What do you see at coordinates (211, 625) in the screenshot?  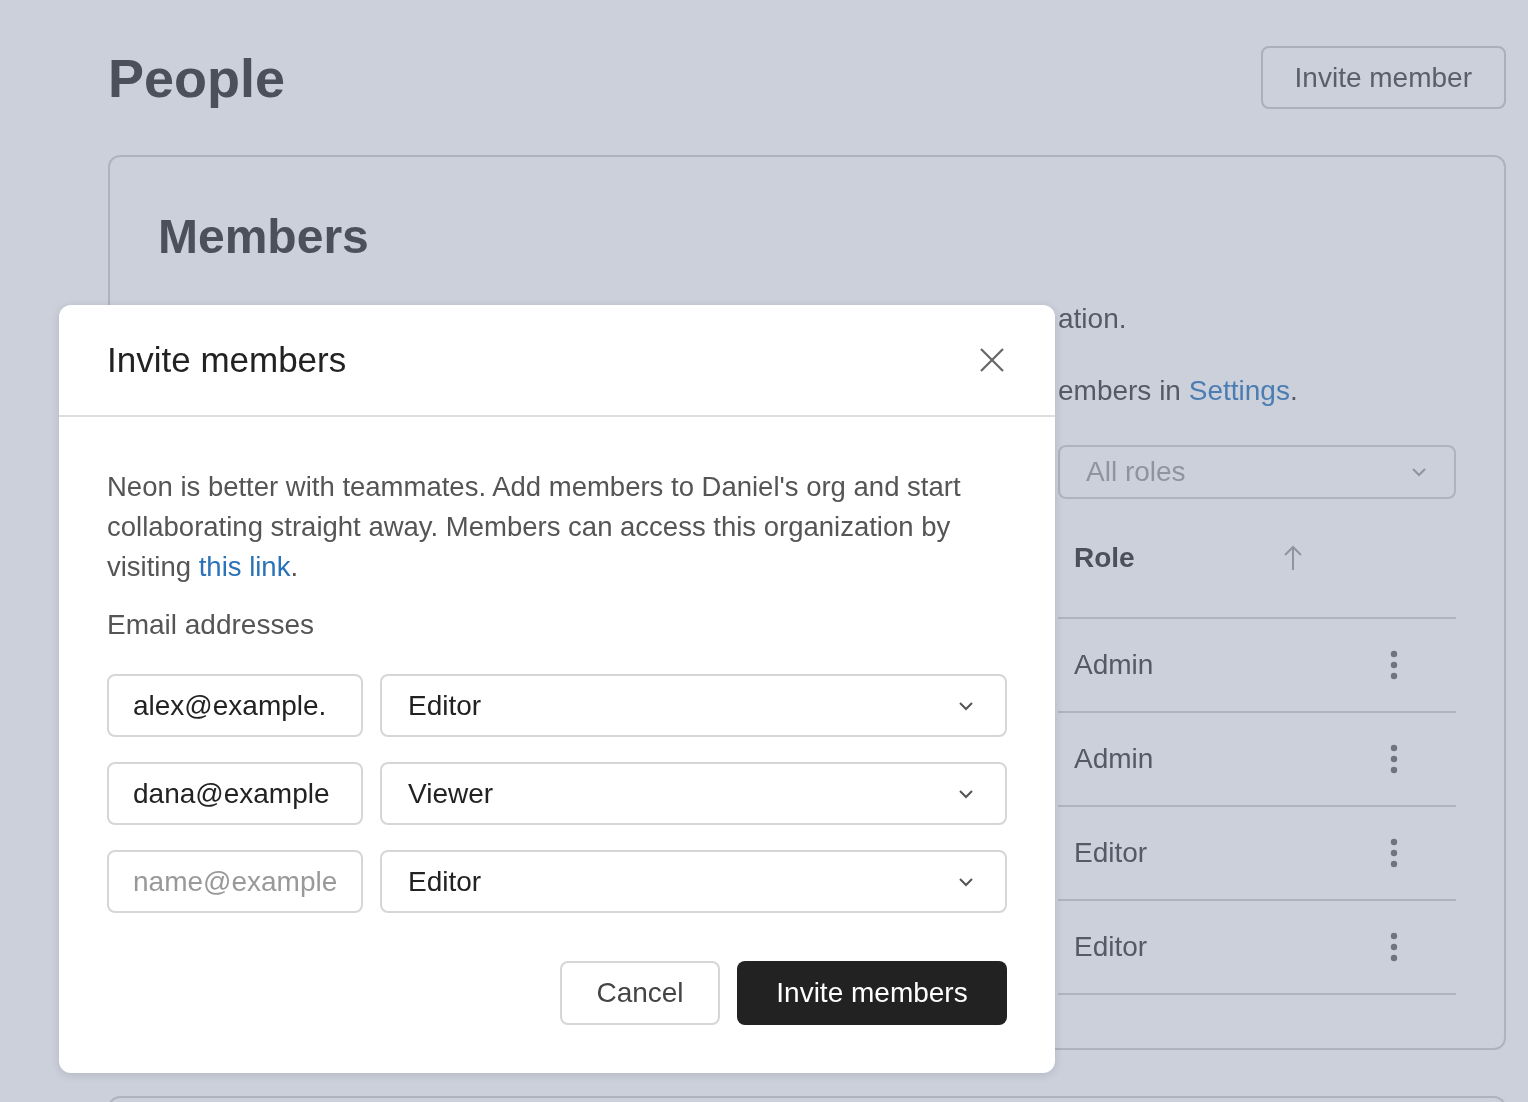 I see `email-label: Email addresses` at bounding box center [211, 625].